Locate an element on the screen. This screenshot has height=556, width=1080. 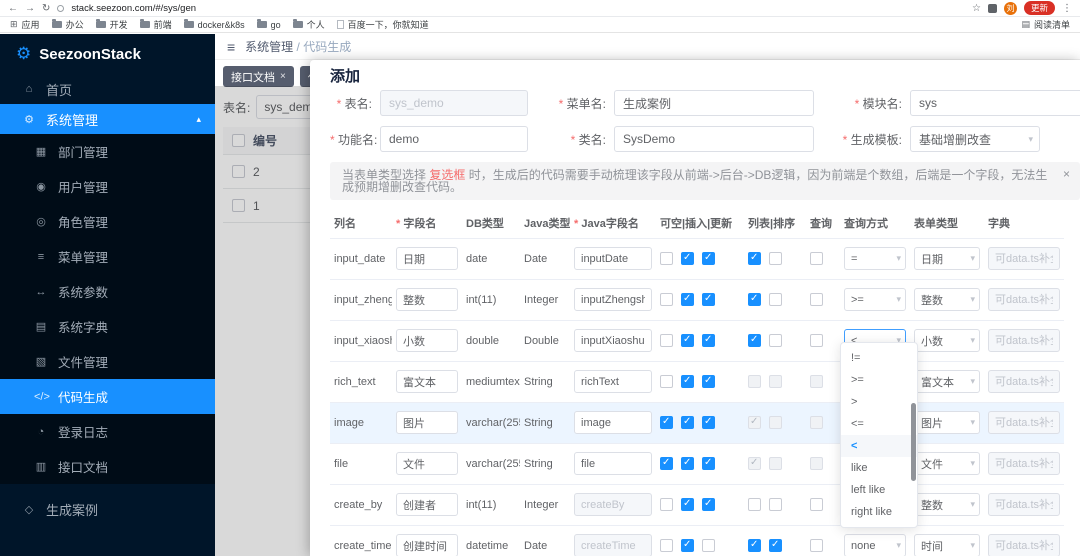
bookmark-item: go is located at coordinates (268, 24).